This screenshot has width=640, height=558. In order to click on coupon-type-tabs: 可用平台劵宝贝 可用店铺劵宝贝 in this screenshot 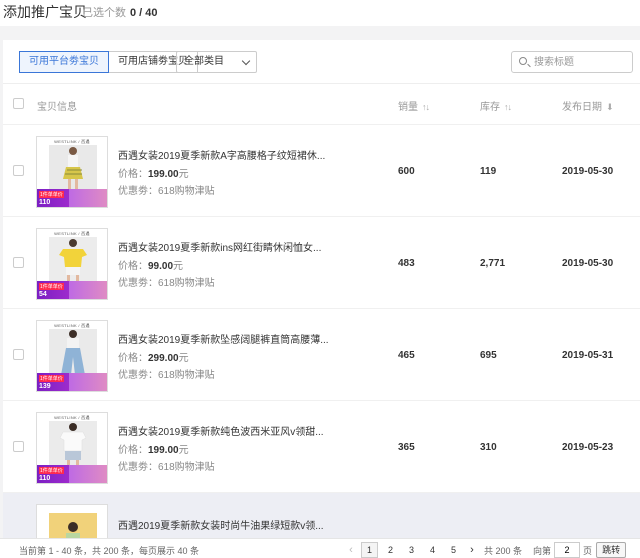, I will do `click(108, 62)`.